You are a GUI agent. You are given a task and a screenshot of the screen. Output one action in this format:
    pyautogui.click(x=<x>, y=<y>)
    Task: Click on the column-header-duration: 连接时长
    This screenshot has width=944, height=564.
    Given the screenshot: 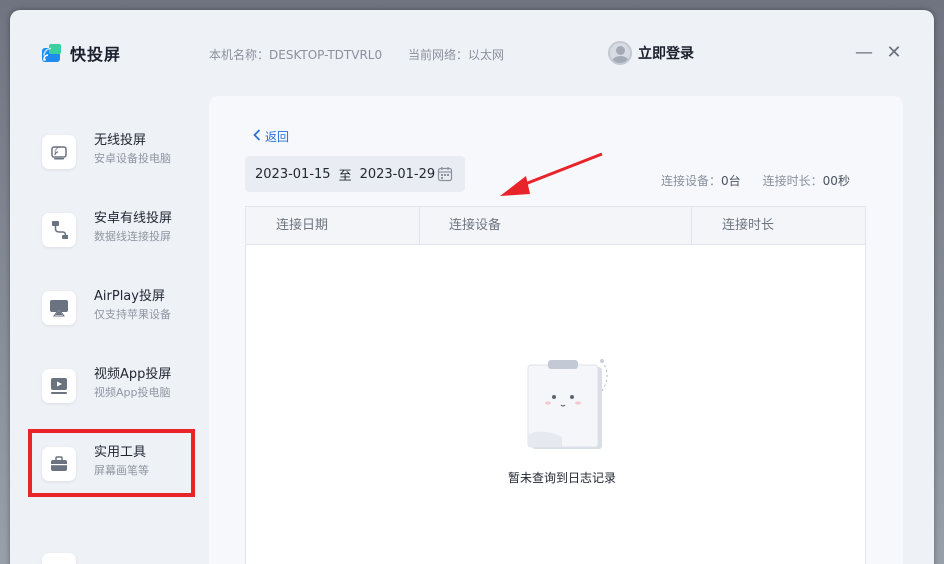 What is the action you would take?
    pyautogui.click(x=748, y=225)
    